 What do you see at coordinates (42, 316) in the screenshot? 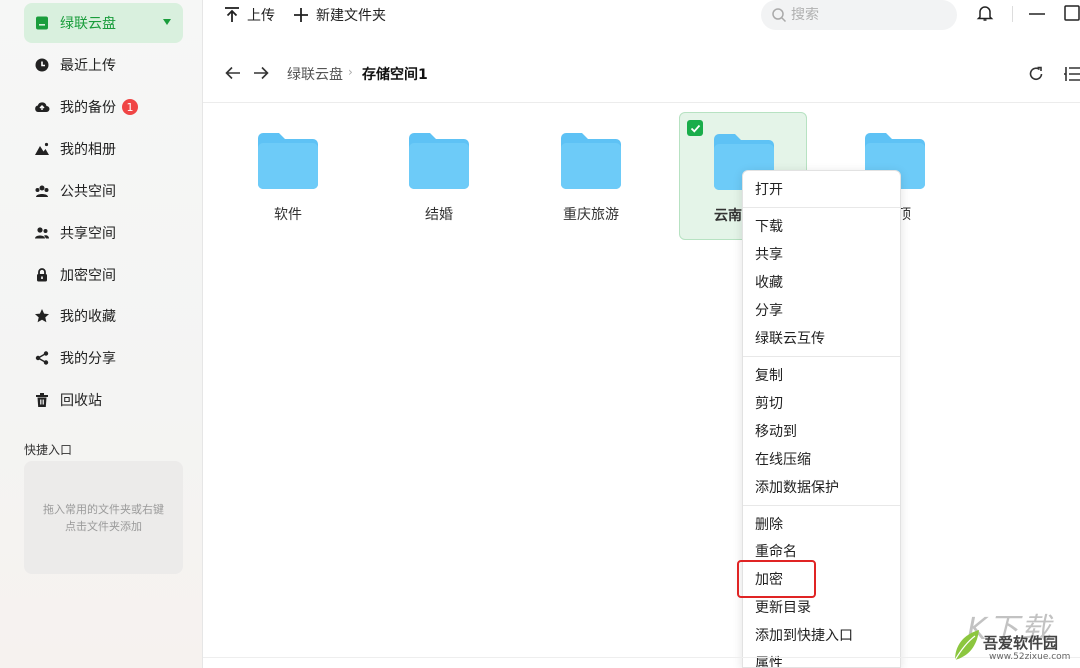
I see `star-icon` at bounding box center [42, 316].